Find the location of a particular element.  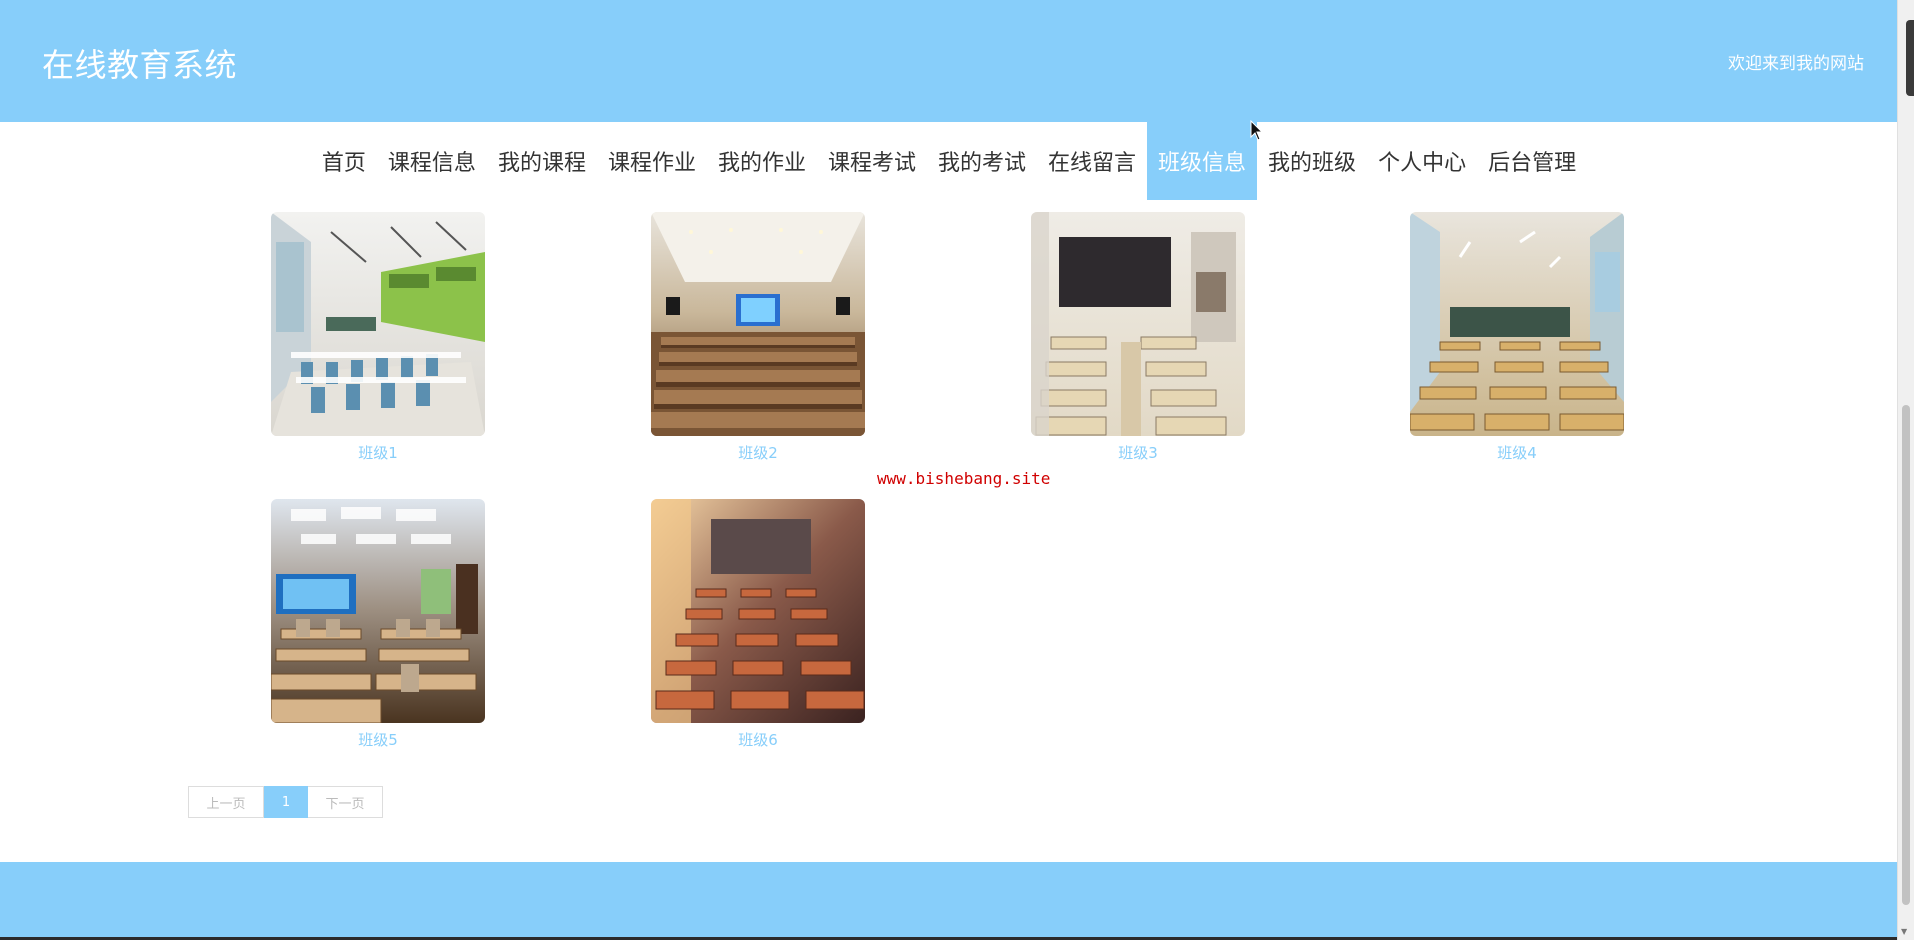

pagination: 上一页 1 下一页 is located at coordinates (285, 802).